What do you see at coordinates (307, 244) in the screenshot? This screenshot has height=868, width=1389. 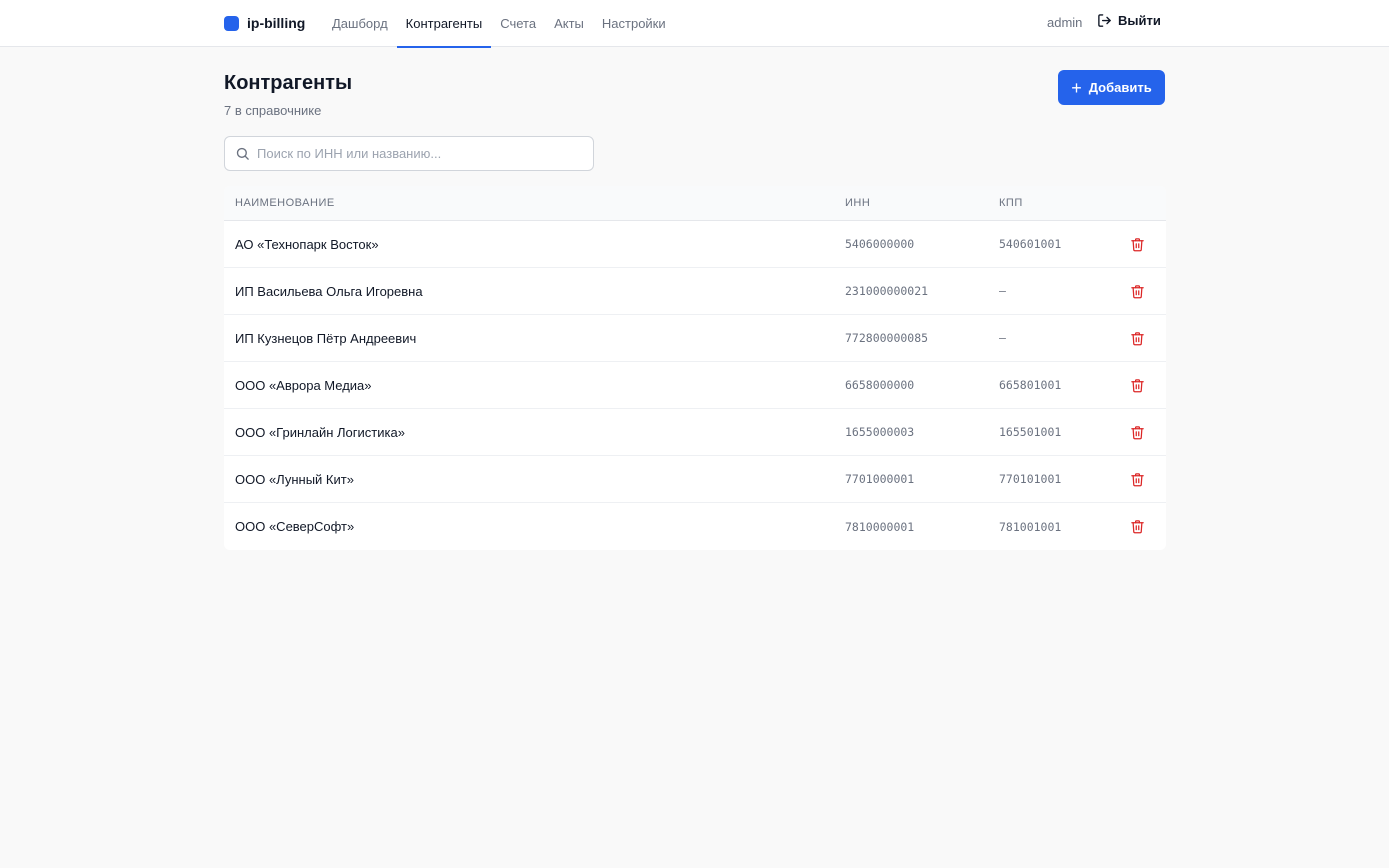 I see `counterparty-name: АО «Технопарк Восток»` at bounding box center [307, 244].